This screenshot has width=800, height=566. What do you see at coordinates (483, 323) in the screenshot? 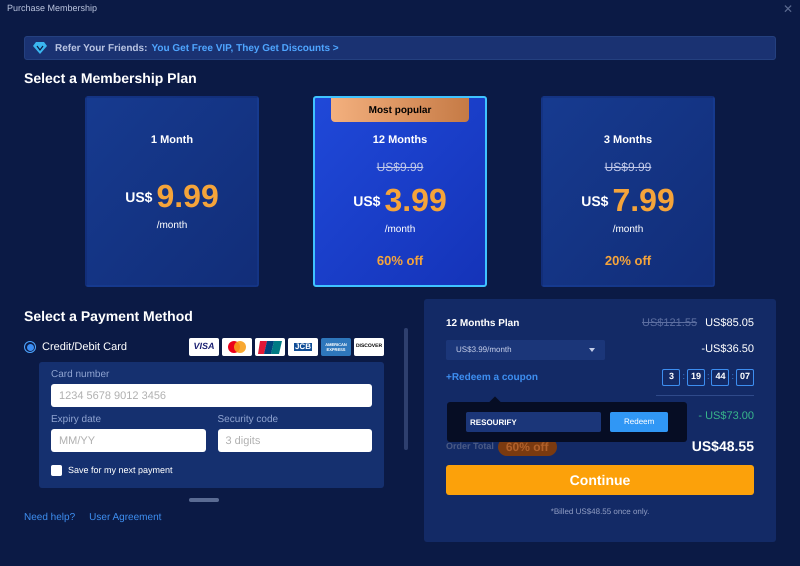
I see `plan-label: 12 Months Plan` at bounding box center [483, 323].